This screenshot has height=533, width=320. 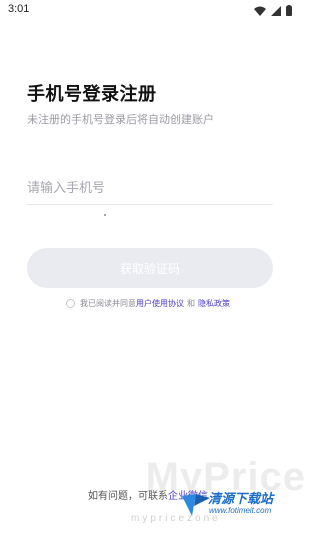 I want to click on status-time: 3:01, so click(x=19, y=9).